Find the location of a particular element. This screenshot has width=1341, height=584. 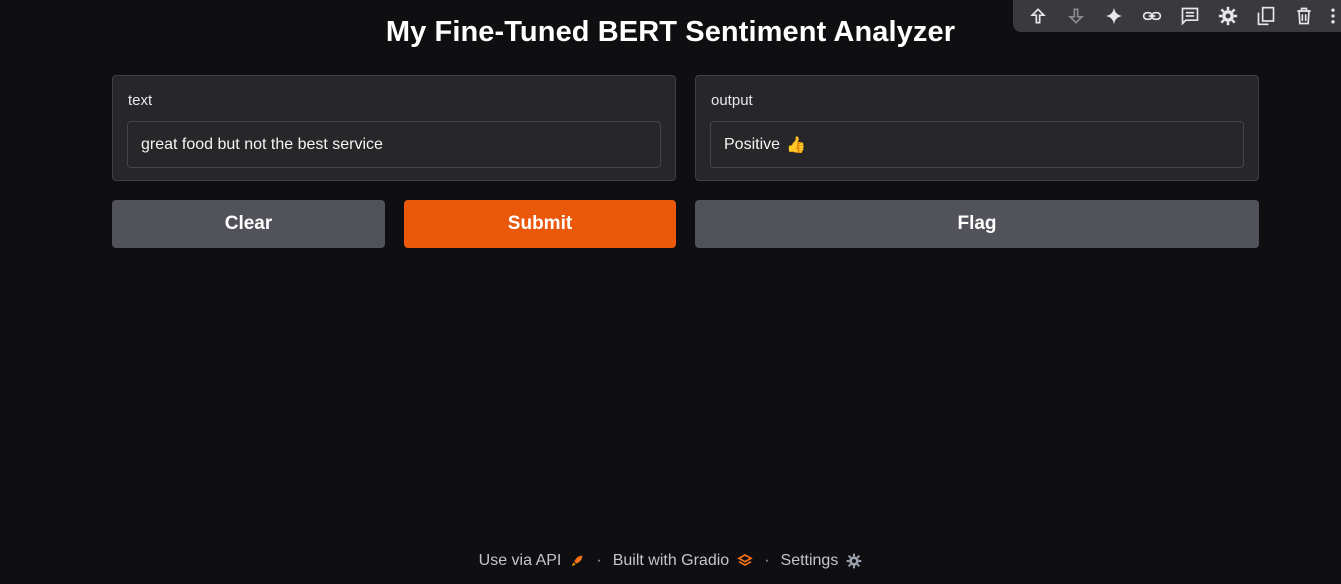

api-link-label: Use via API is located at coordinates (520, 560).